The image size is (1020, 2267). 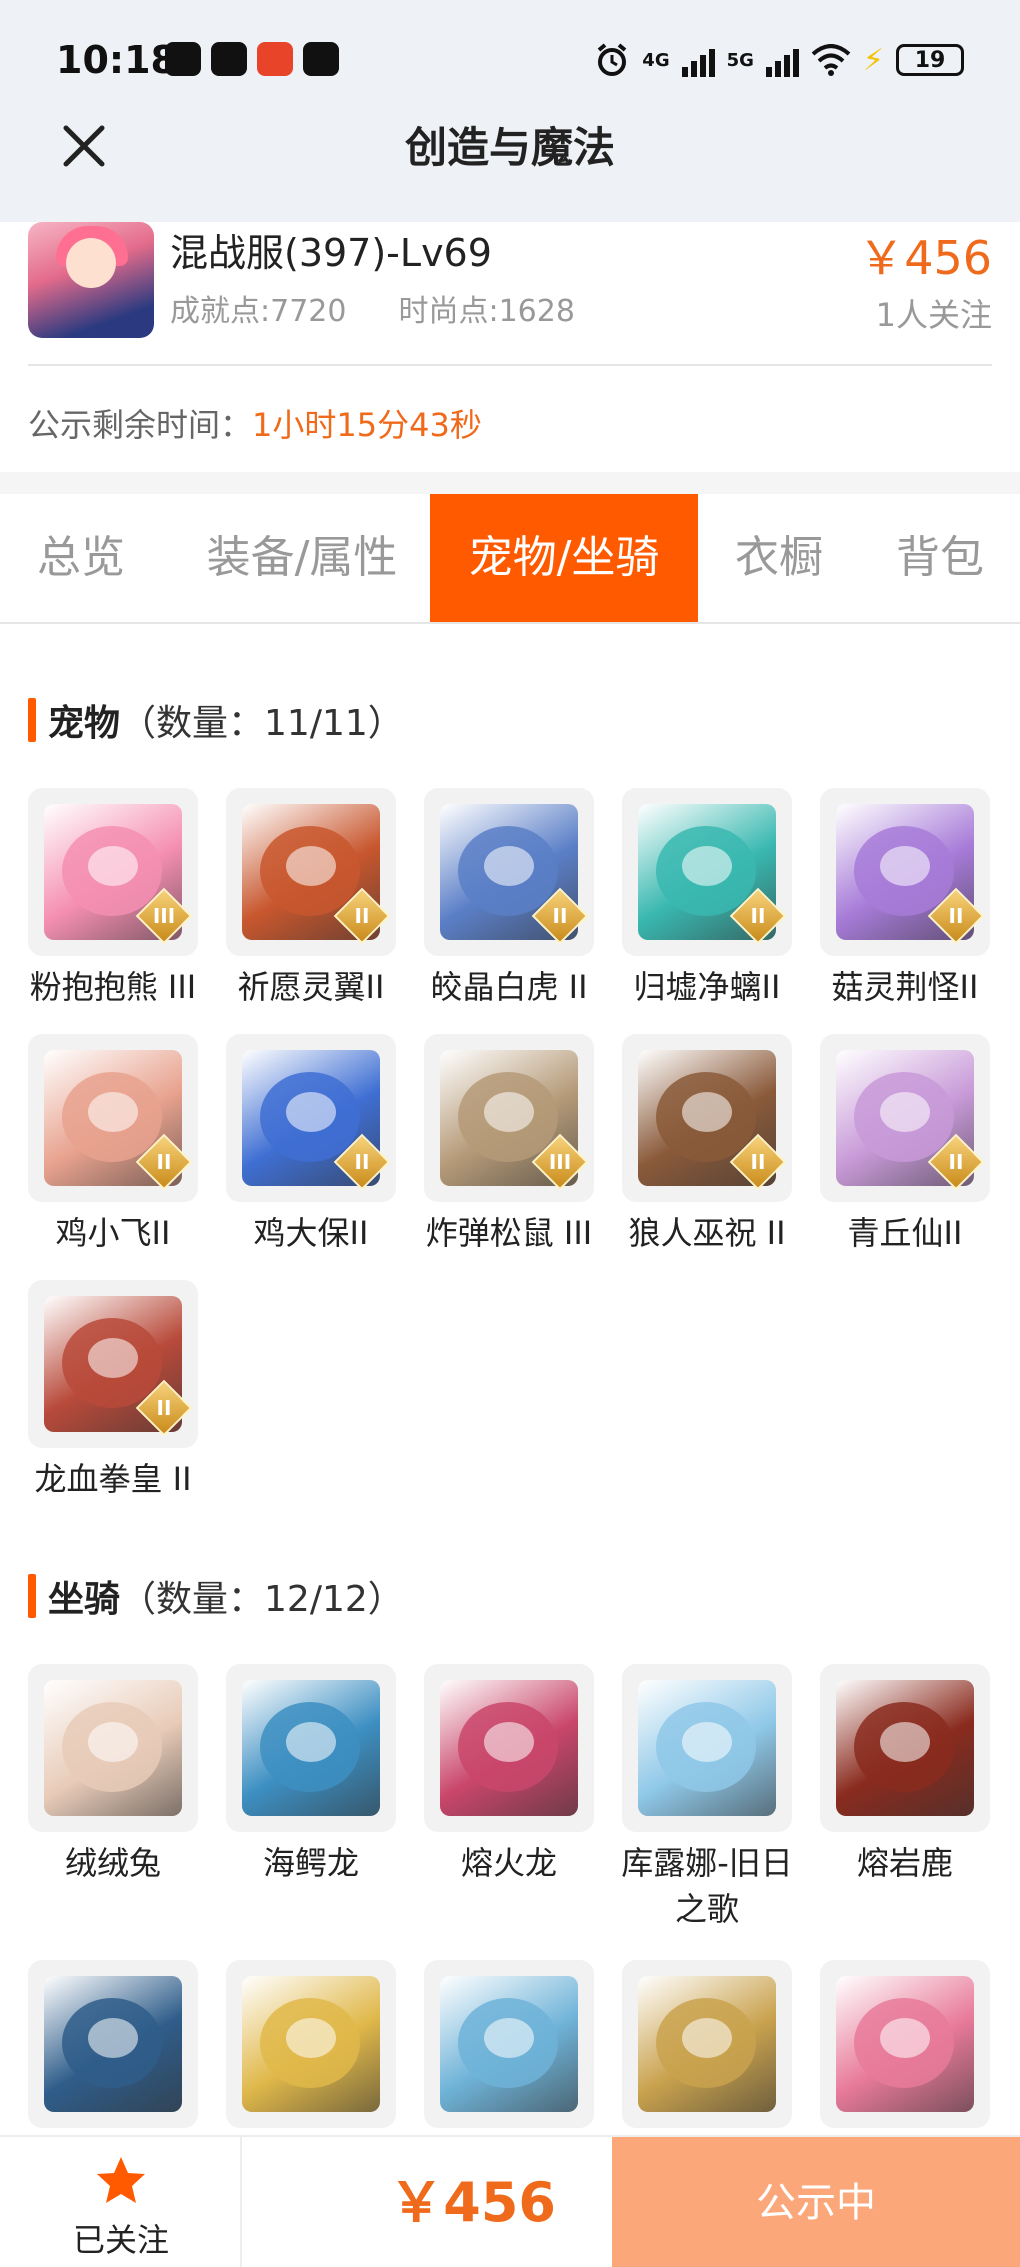 What do you see at coordinates (779, 558) in the screenshot?
I see `tab-wardrobe: 衣橱` at bounding box center [779, 558].